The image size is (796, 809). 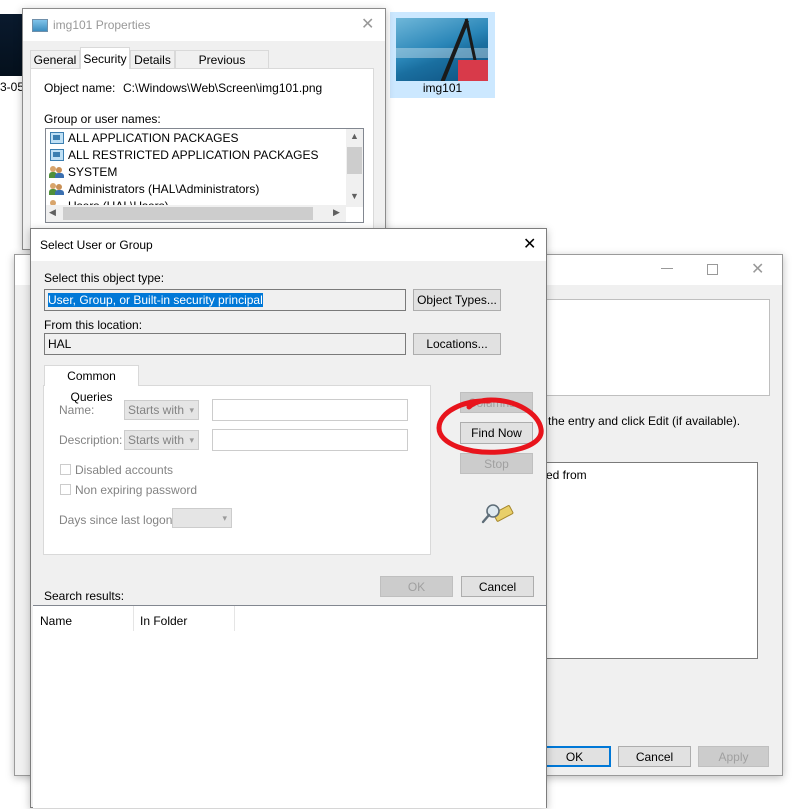 I want to click on tab-common-queries: Common Queries, so click(x=91, y=384).